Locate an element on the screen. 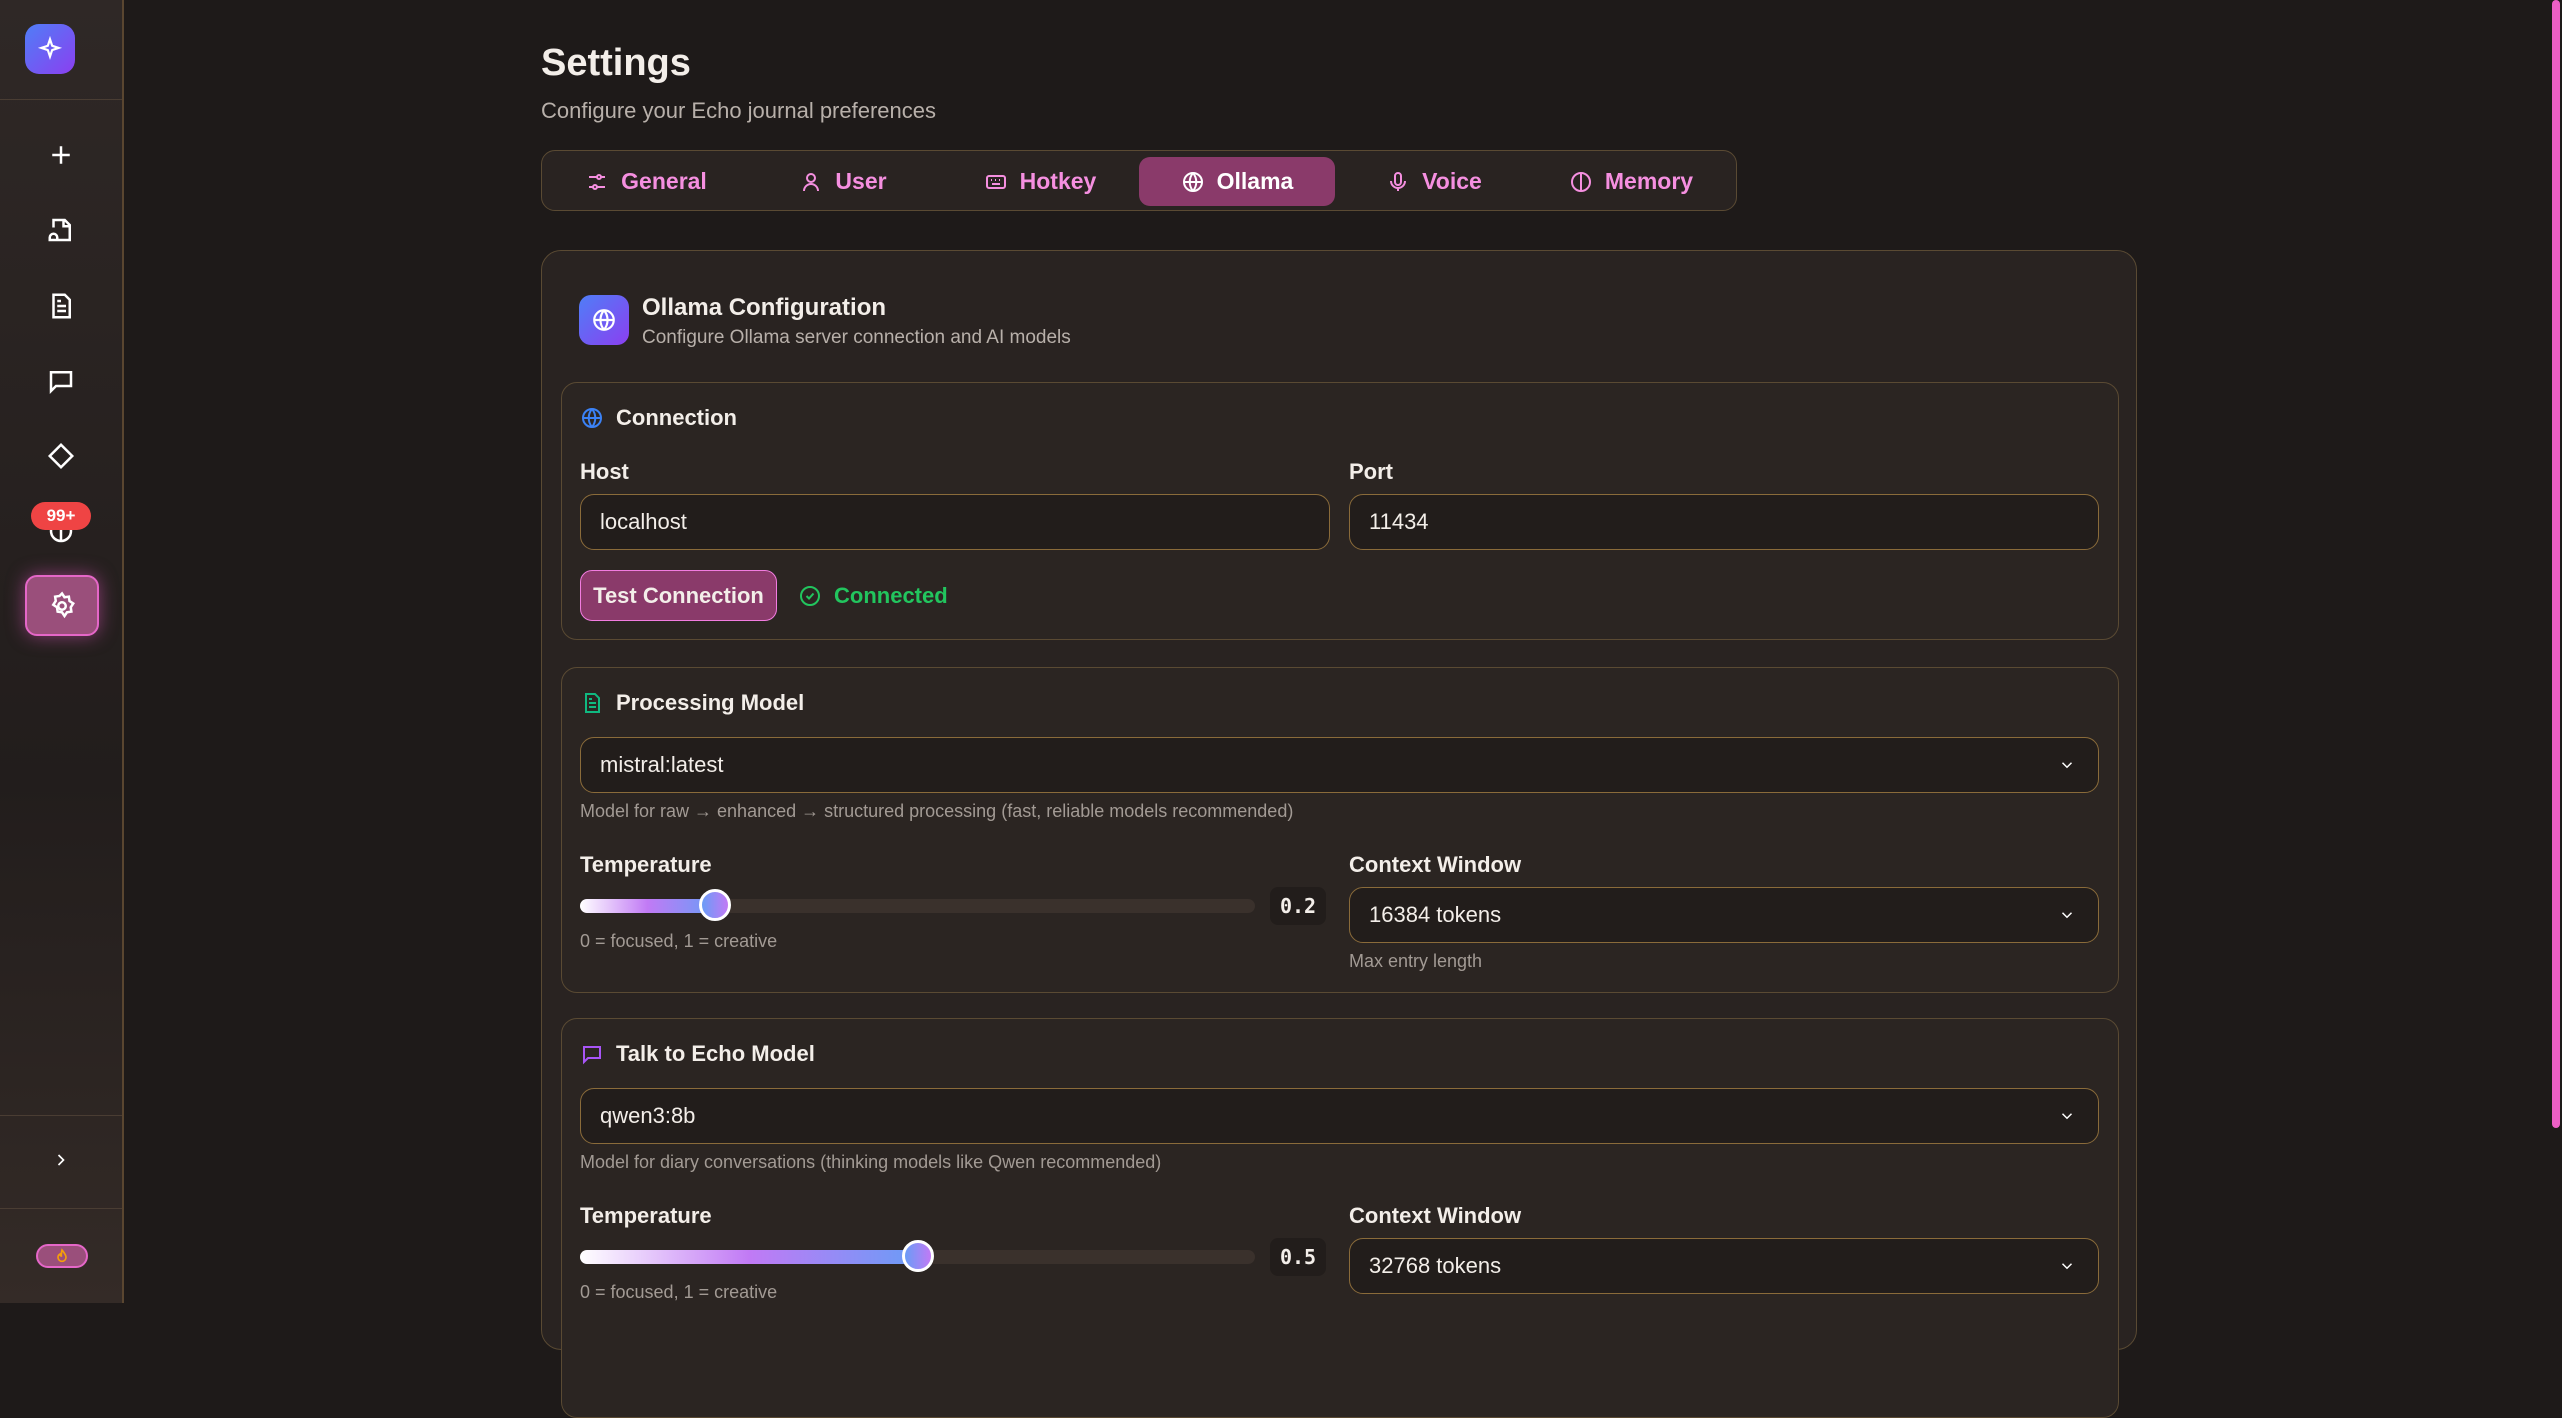  tab-ollama: Ollama is located at coordinates (1237, 181).